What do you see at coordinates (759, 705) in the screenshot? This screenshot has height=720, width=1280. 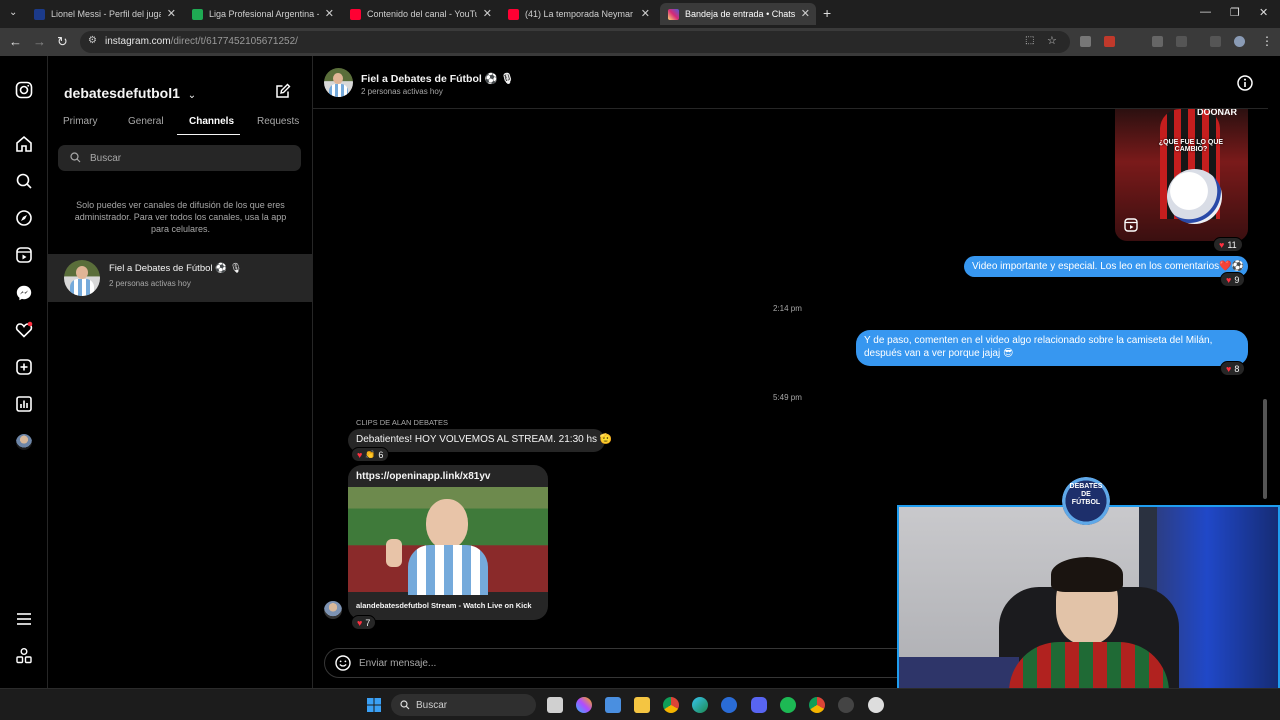 I see `discord-icon` at bounding box center [759, 705].